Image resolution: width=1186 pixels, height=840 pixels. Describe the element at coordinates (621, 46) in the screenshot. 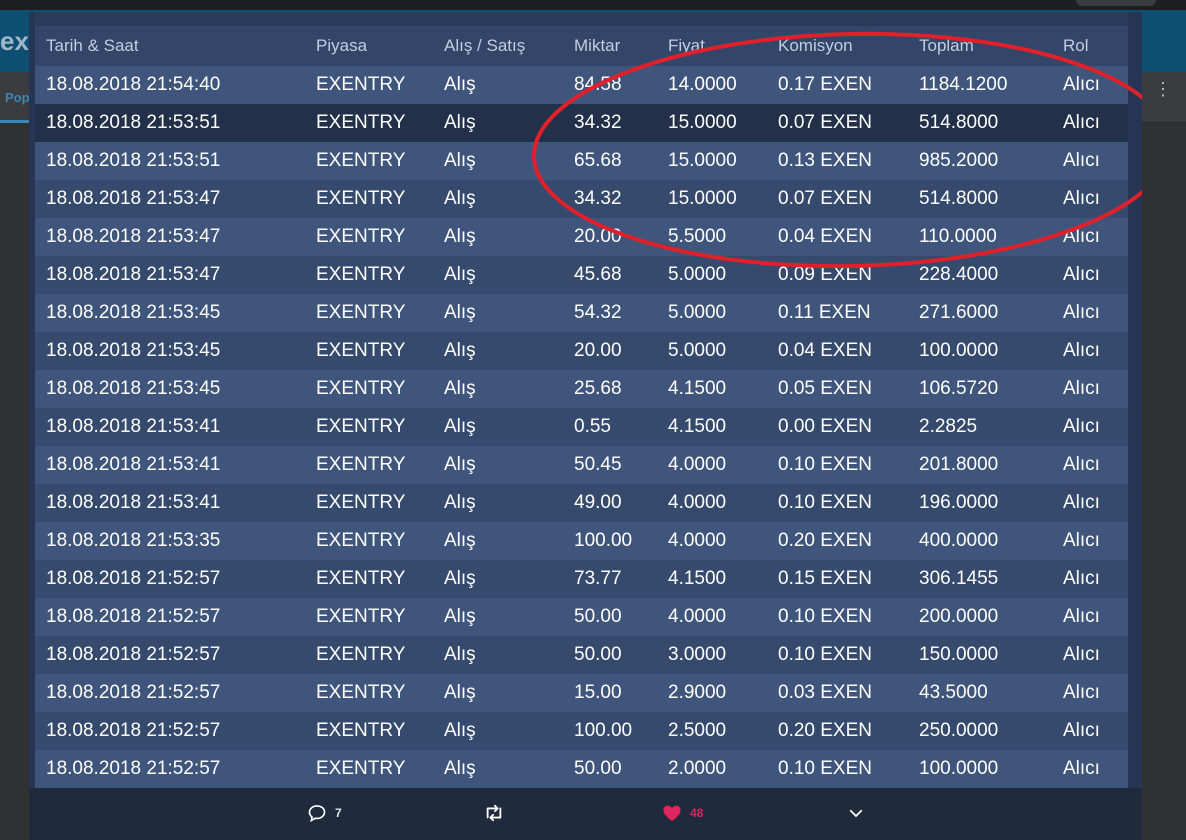

I see `column-header-amount: Miktar` at that location.